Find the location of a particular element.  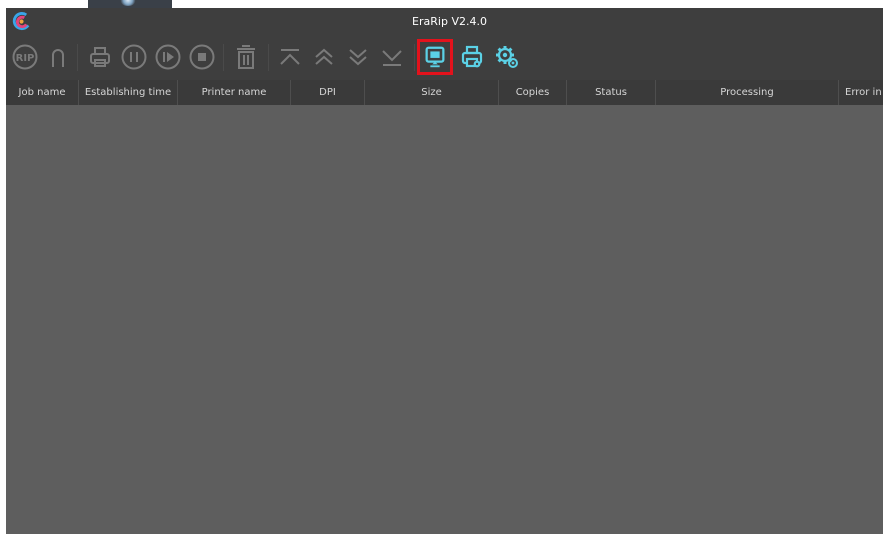

move-down-button is located at coordinates (358, 57).